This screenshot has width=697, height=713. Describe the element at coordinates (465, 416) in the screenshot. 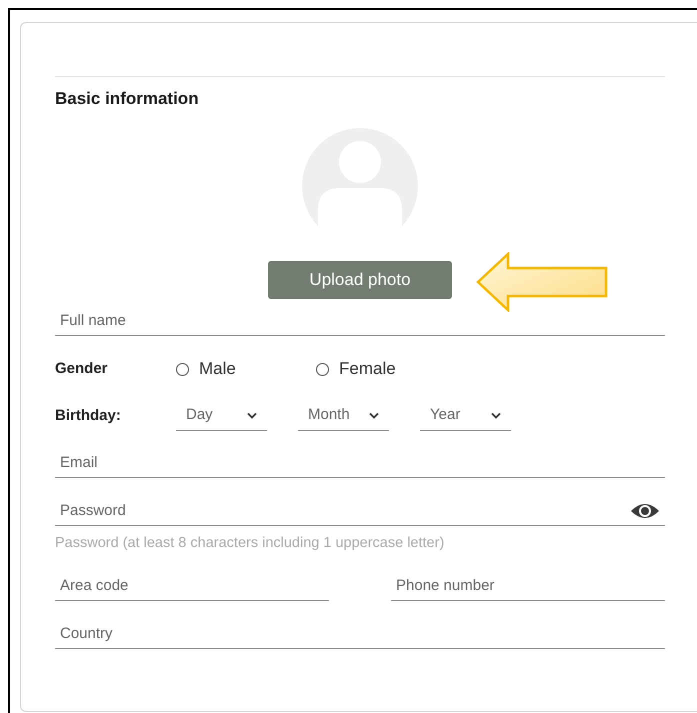

I see `select-field: Year` at that location.